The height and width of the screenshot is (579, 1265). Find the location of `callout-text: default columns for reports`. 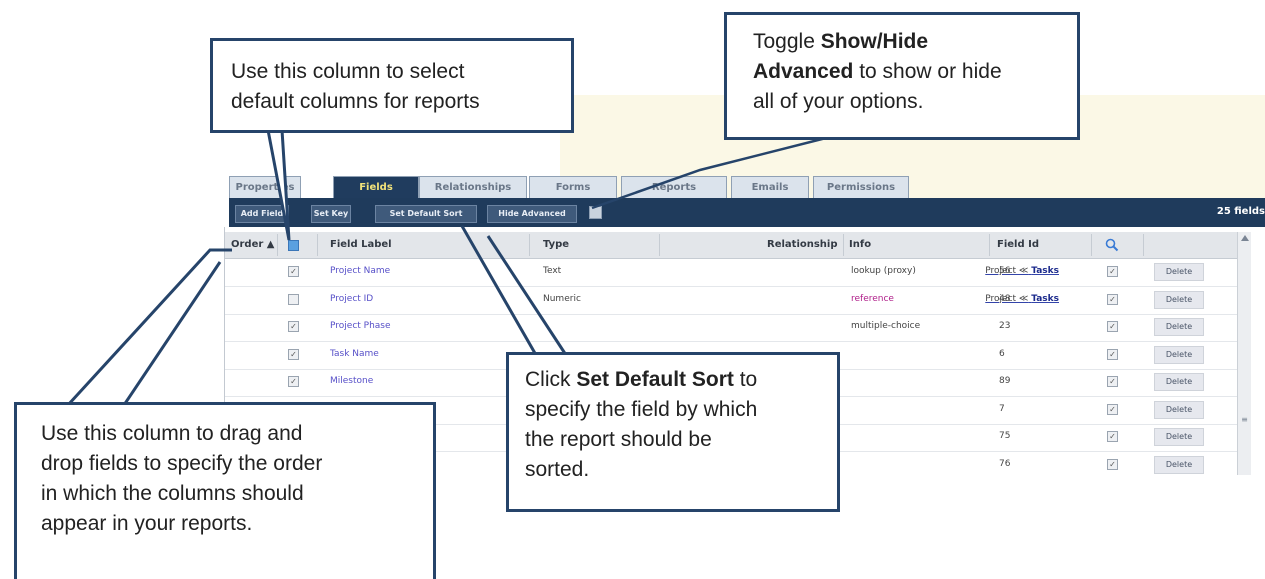

callout-text: default columns for reports is located at coordinates (355, 101).